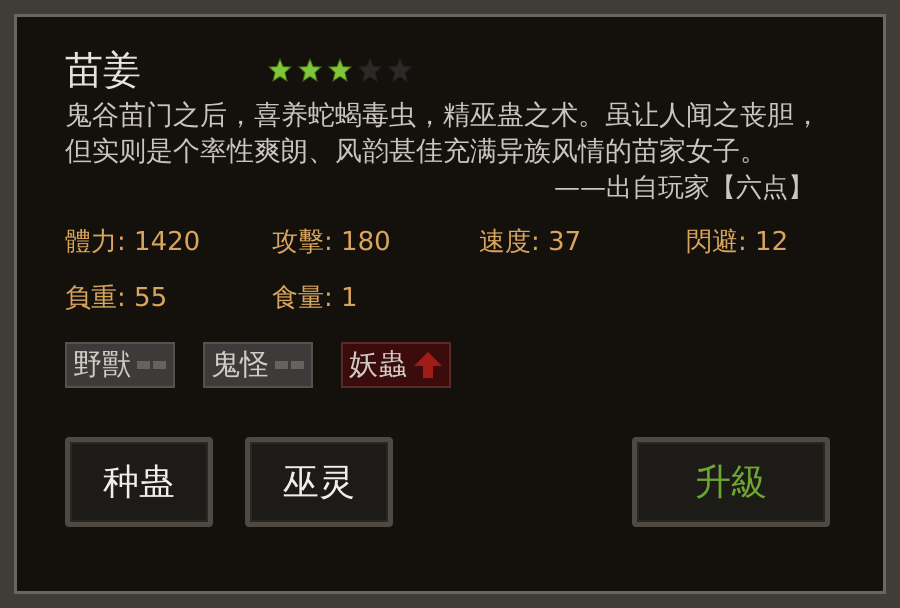 This screenshot has width=900, height=608. What do you see at coordinates (443, 134) in the screenshot?
I see `description: 鬼谷苗门之后，喜养蛇蝎毒虫，精巫蛊之术。虽让人闻之丧胆，但实则是个率性爽朗、风韵甚佳充满异族风情的苗家女子。` at bounding box center [443, 134].